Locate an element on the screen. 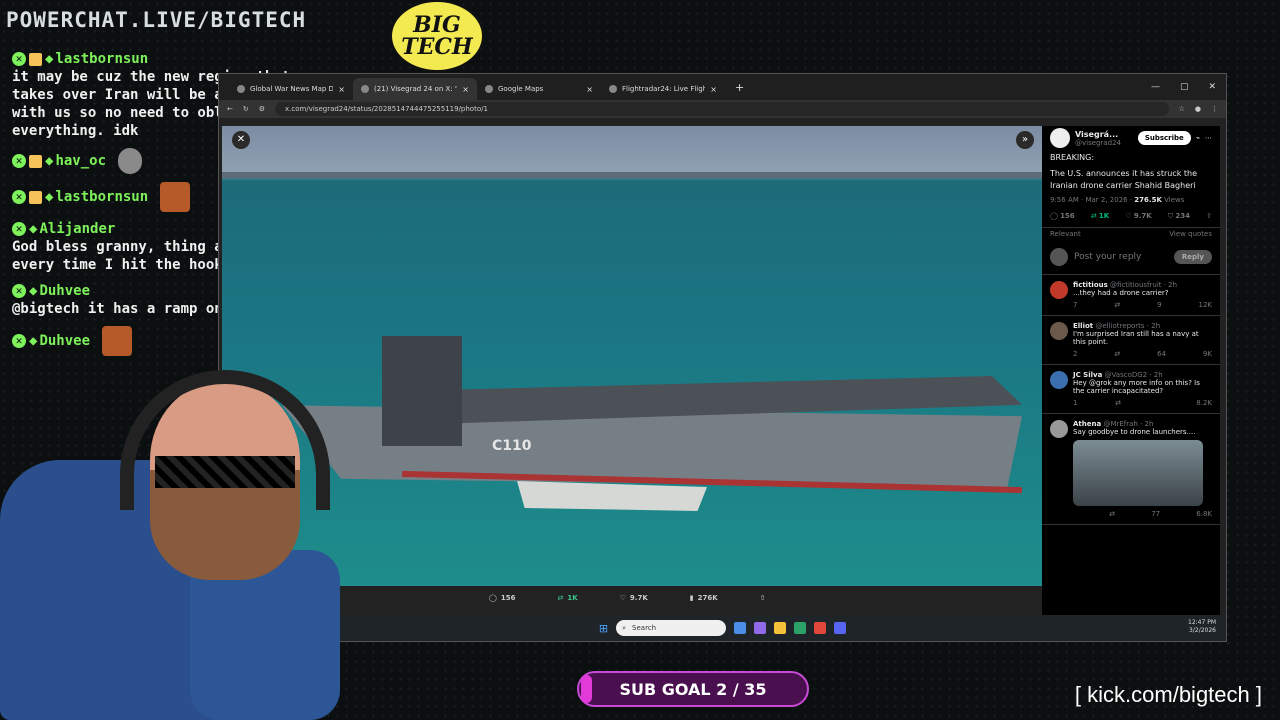 This screenshot has width=1280, height=720. back-icon: ← is located at coordinates (230, 109).